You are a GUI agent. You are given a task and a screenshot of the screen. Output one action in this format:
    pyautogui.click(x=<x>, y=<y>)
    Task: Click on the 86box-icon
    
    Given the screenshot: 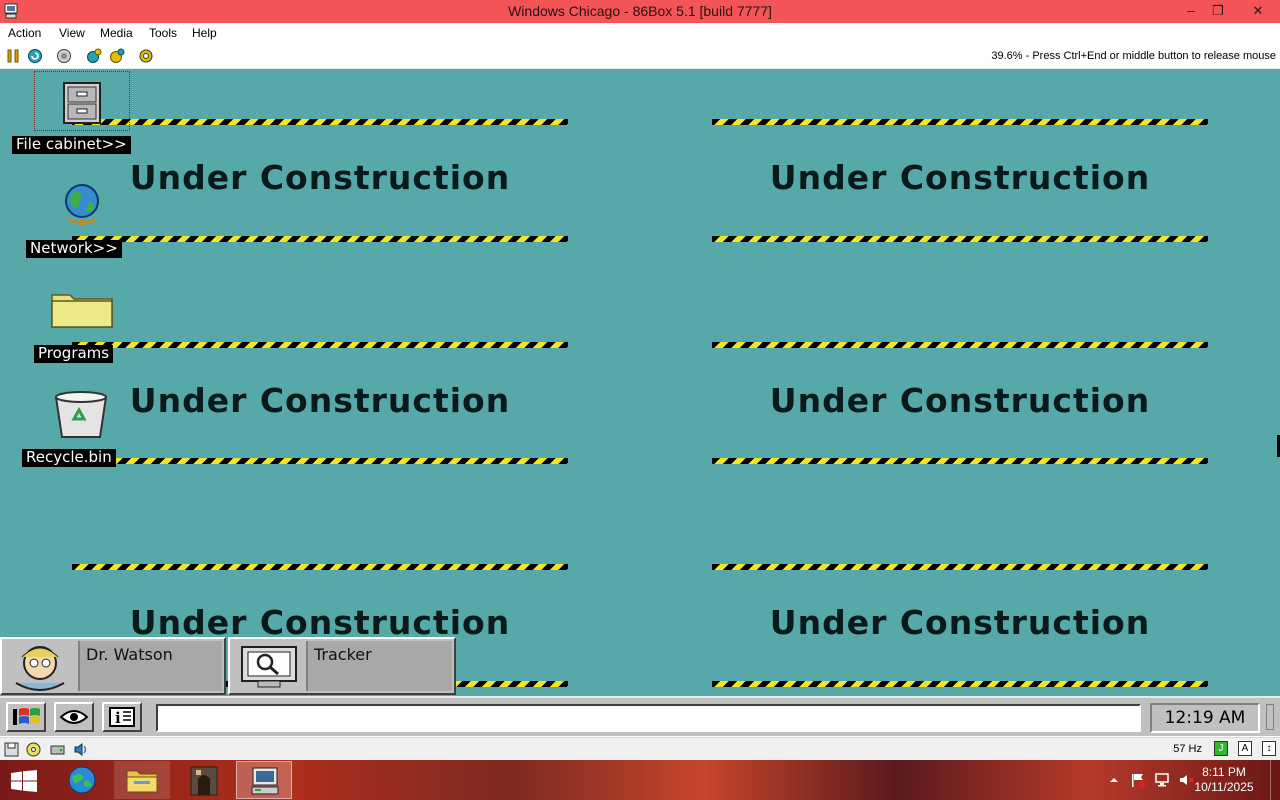 What is the action you would take?
    pyautogui.click(x=265, y=781)
    